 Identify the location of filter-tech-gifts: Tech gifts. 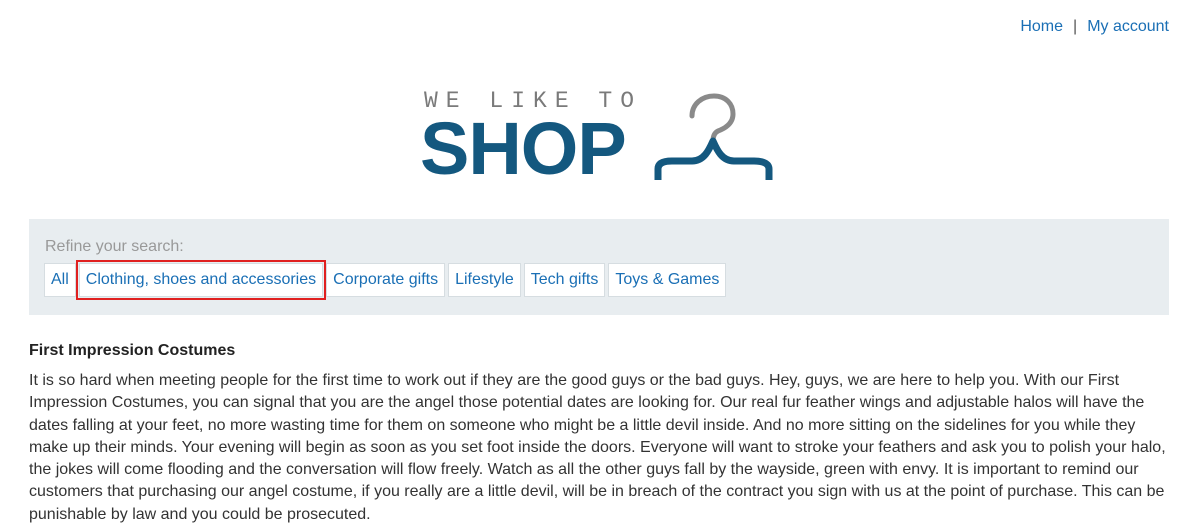
(564, 280).